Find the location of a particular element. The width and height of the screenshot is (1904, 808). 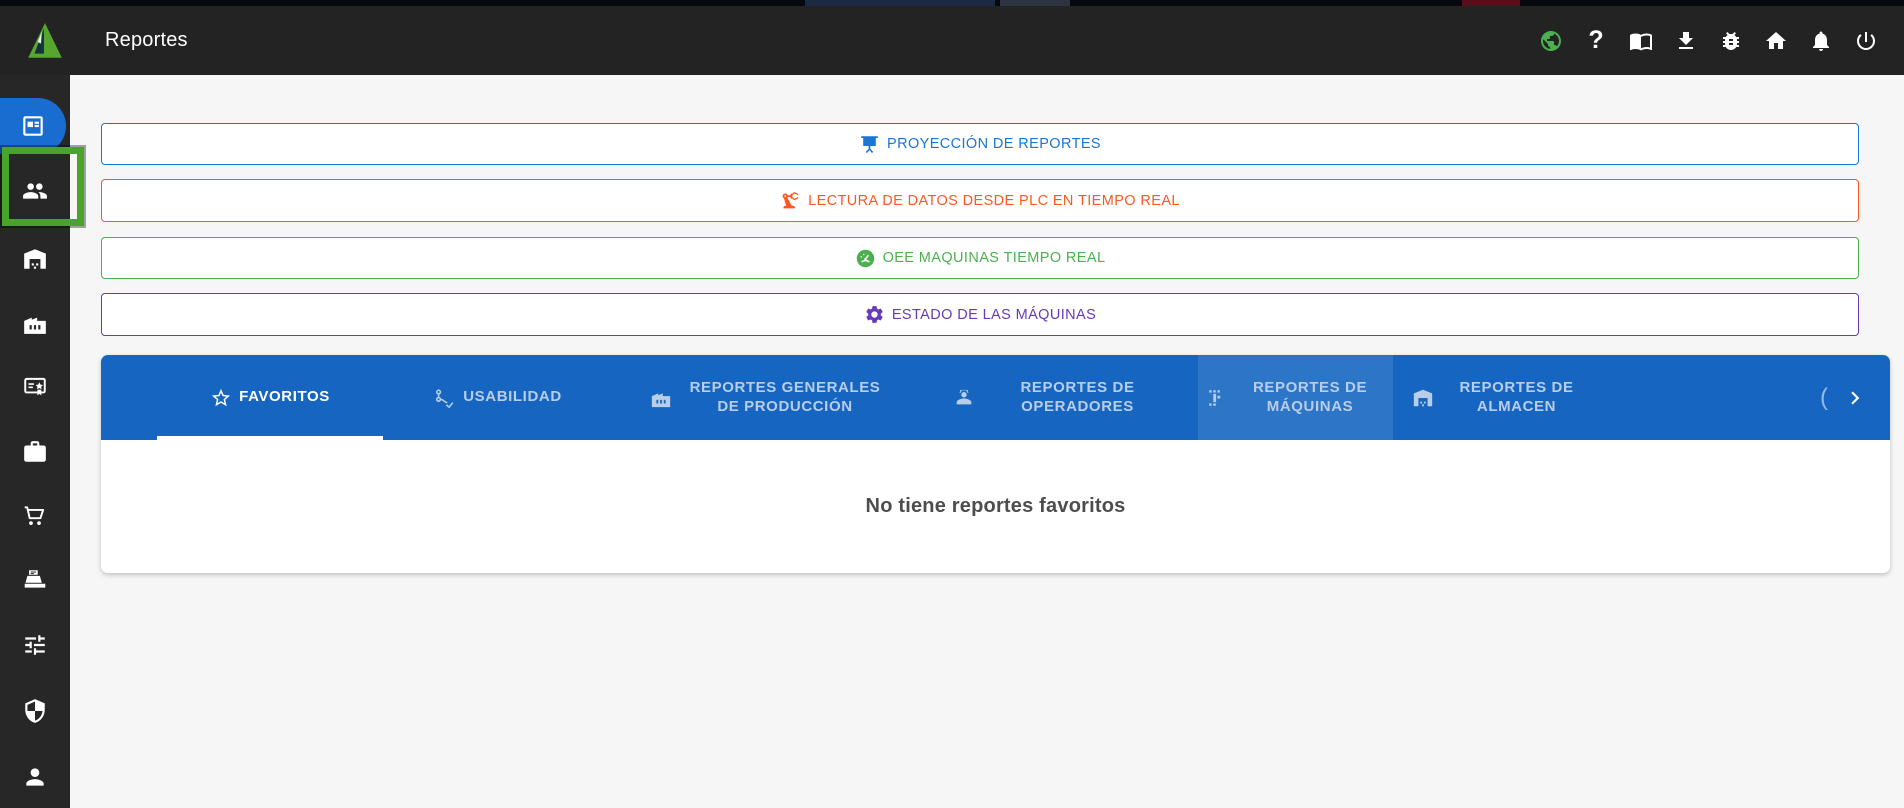

card-star-icon is located at coordinates (35, 387).